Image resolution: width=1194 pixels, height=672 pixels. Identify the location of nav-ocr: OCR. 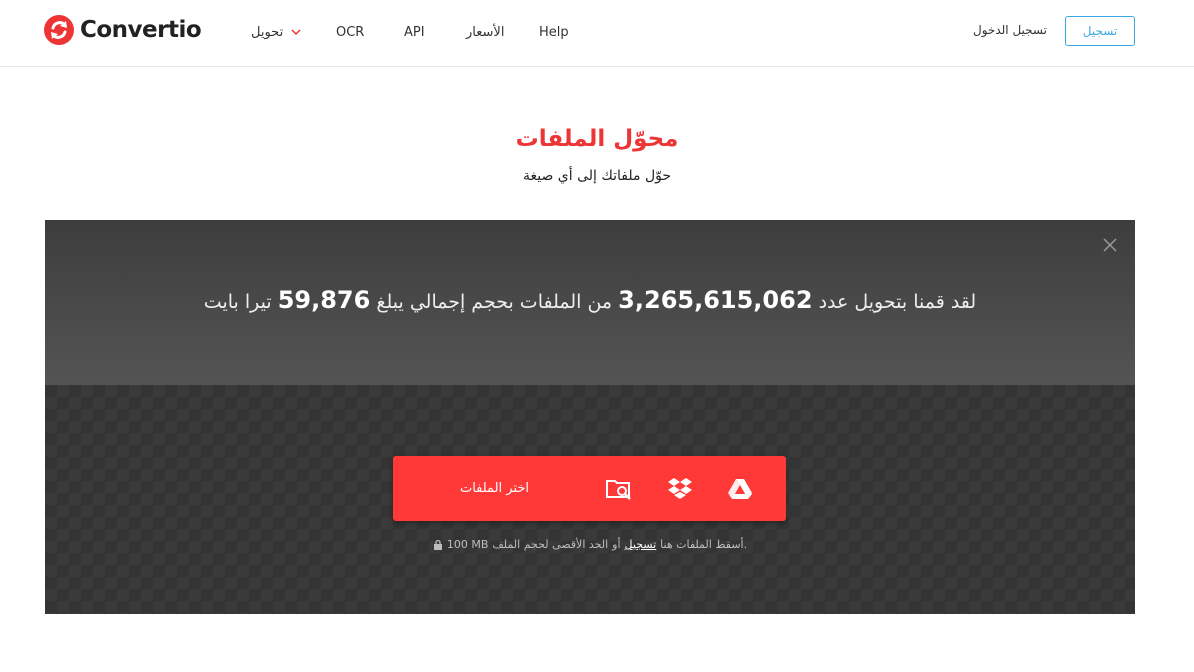
(350, 32).